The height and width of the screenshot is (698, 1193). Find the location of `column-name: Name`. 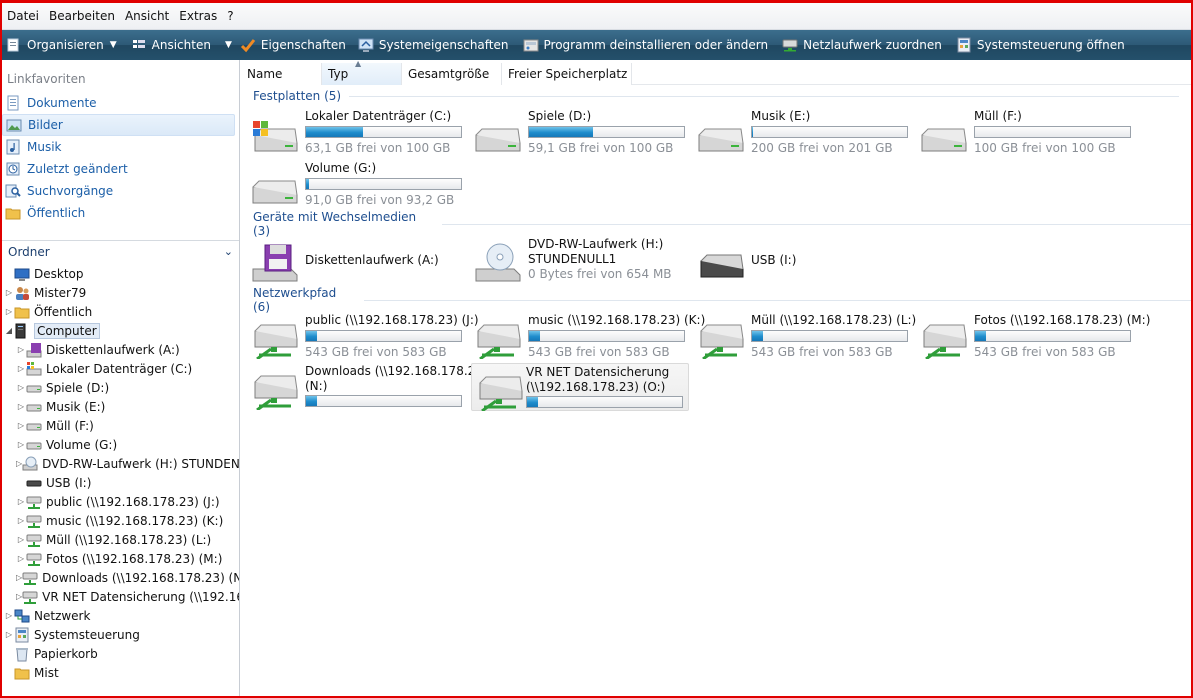

column-name: Name is located at coordinates (281, 74).